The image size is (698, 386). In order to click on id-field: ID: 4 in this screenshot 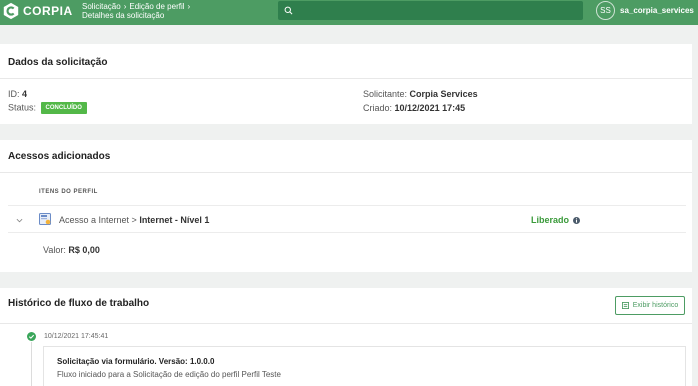, I will do `click(17, 94)`.